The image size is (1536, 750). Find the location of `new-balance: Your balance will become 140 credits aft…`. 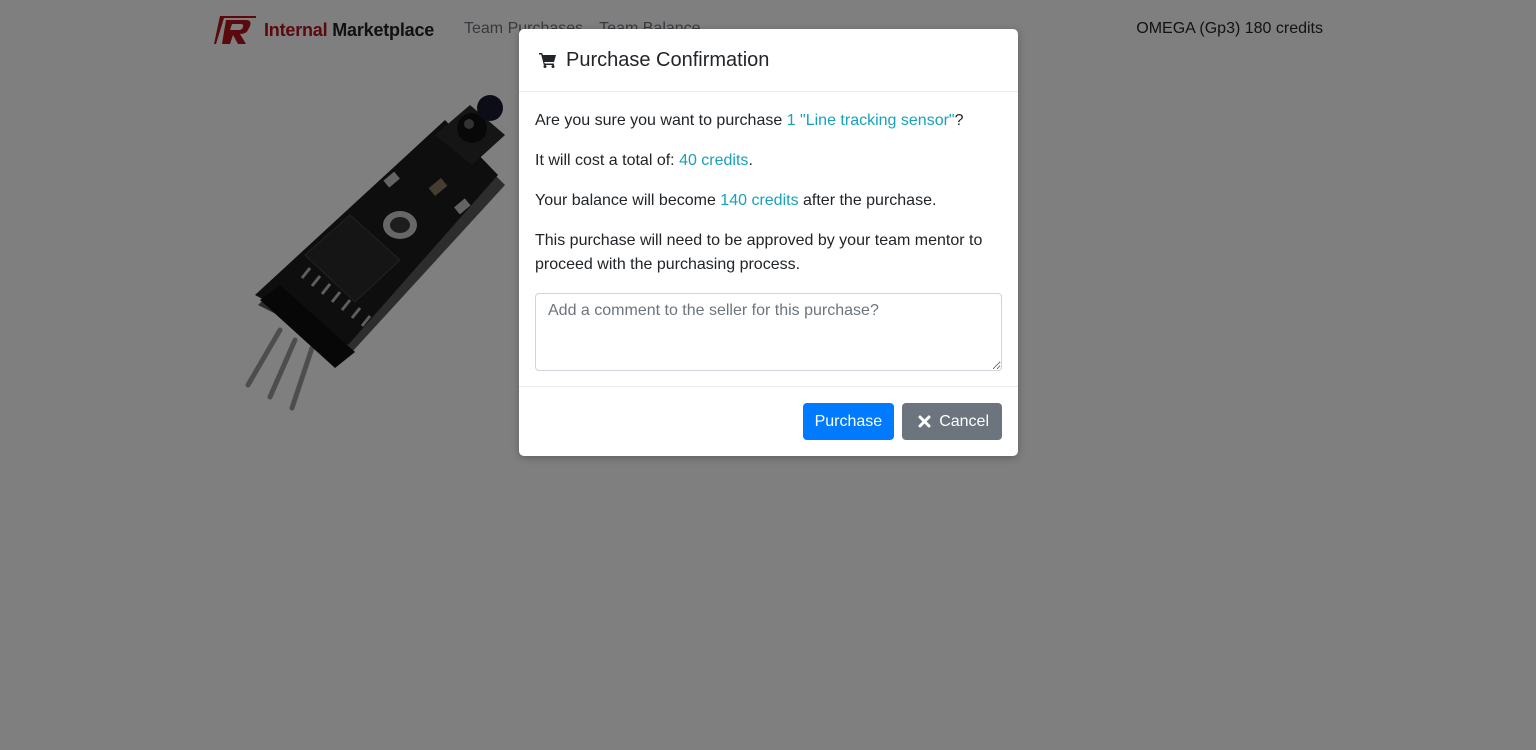

new-balance: Your balance will become 140 credits aft… is located at coordinates (736, 200).